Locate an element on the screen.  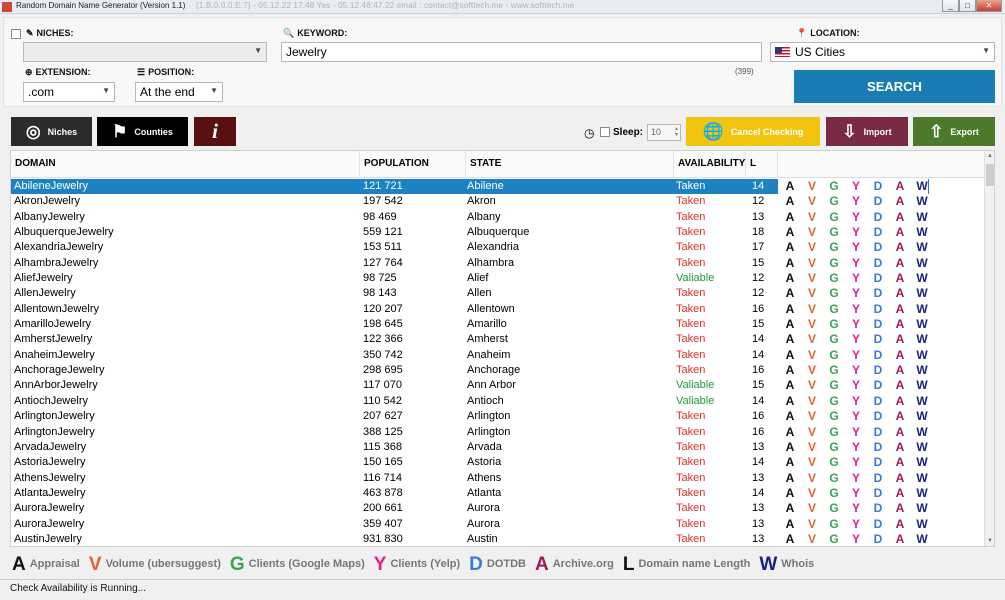
minimize-button: _ is located at coordinates (950, 6).